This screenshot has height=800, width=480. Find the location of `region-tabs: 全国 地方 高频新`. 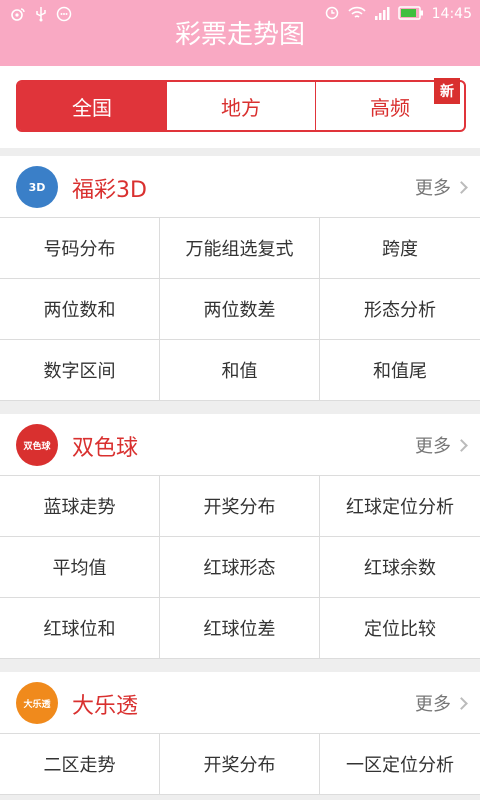

region-tabs: 全国 地方 高频新 is located at coordinates (241, 105).